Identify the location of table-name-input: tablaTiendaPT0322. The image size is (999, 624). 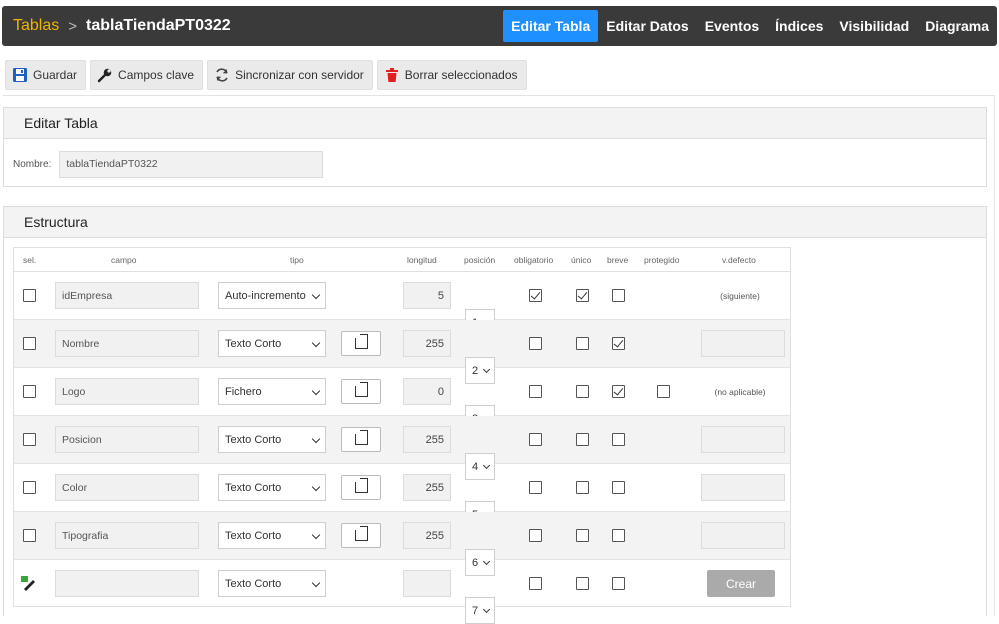
(191, 164).